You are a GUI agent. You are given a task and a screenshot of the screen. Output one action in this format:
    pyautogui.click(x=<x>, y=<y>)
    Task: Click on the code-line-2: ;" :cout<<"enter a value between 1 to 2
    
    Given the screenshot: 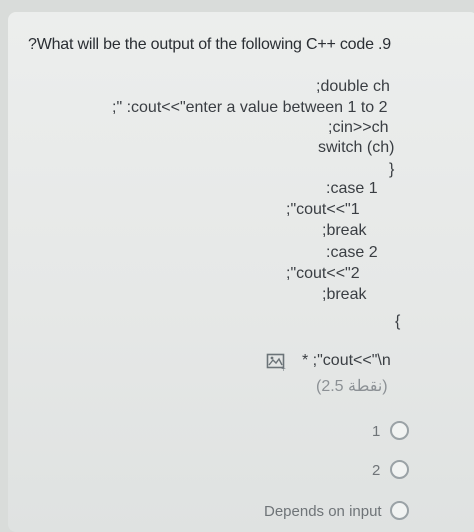 What is the action you would take?
    pyautogui.click(x=250, y=107)
    